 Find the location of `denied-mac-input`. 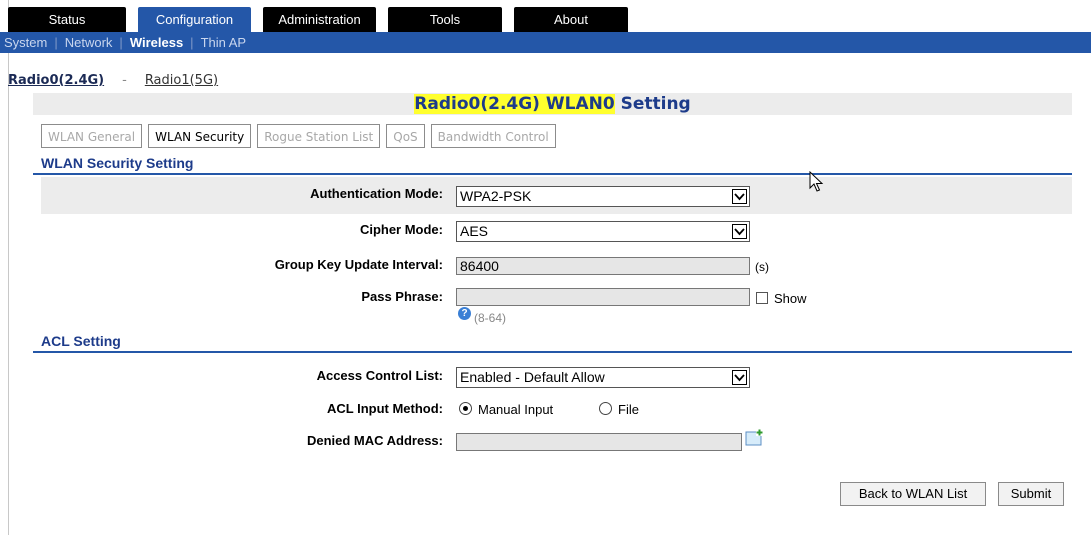

denied-mac-input is located at coordinates (599, 442).